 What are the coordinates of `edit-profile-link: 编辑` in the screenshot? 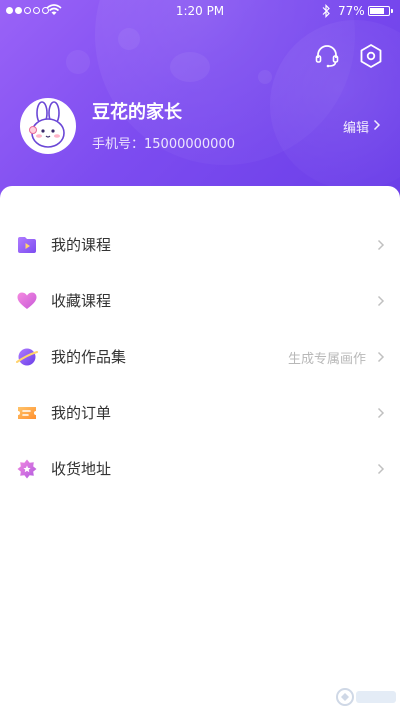 It's located at (356, 126).